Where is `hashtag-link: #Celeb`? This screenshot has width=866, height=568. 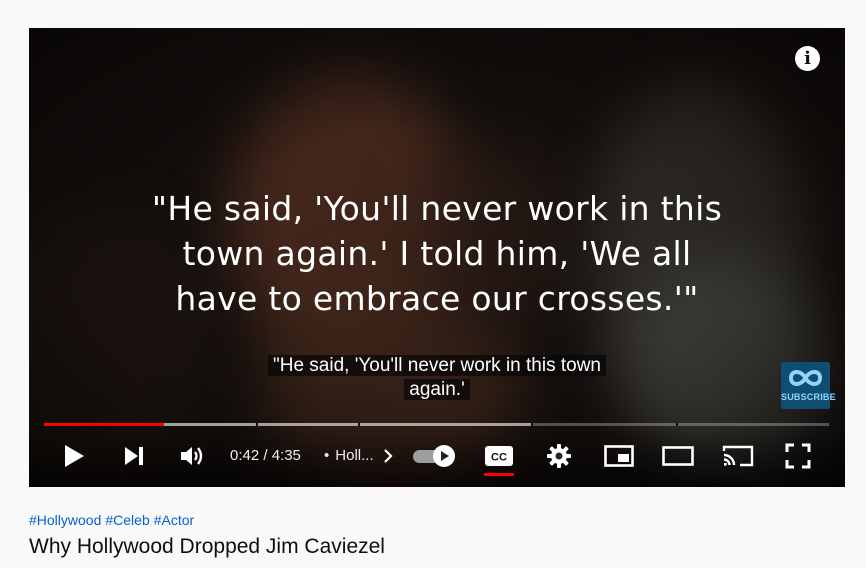 hashtag-link: #Celeb is located at coordinates (127, 520).